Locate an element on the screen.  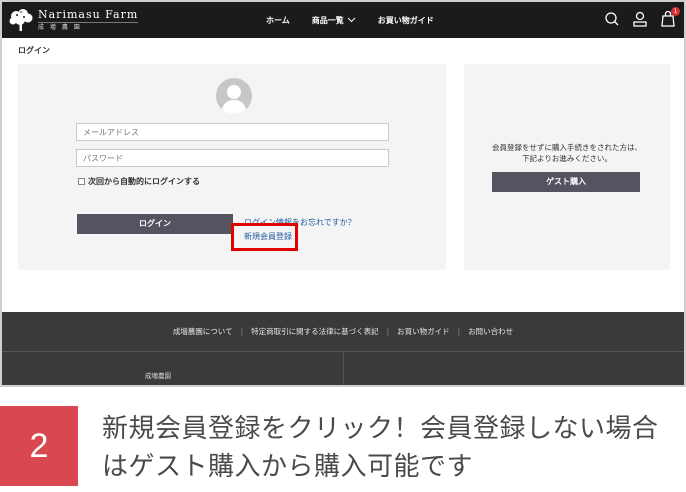
tree-logo-icon is located at coordinates (21, 20).